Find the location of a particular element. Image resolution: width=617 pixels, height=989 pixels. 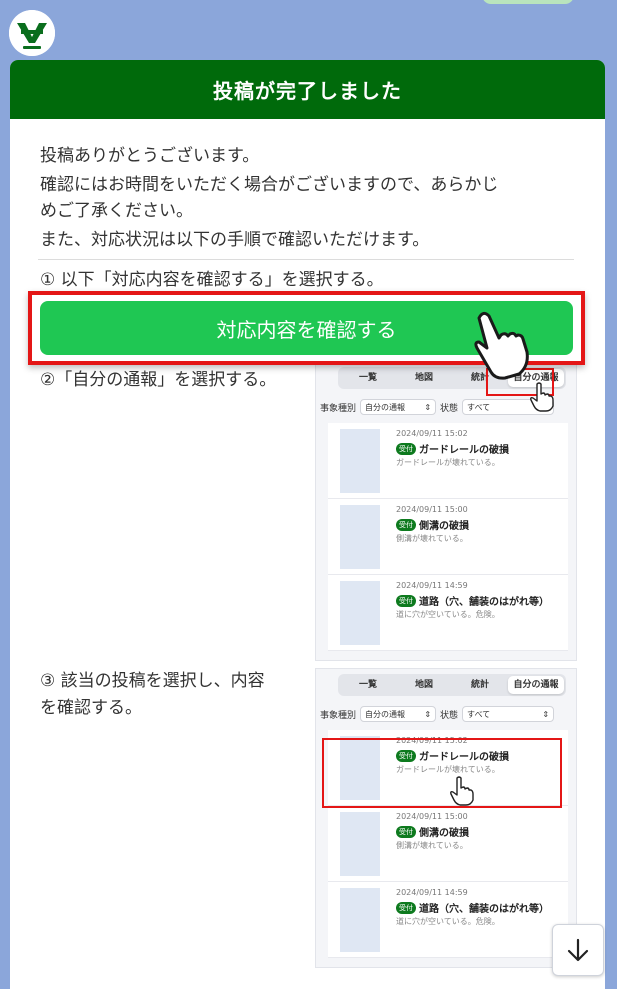

card-title: 投稿が完了しました is located at coordinates (307, 91).